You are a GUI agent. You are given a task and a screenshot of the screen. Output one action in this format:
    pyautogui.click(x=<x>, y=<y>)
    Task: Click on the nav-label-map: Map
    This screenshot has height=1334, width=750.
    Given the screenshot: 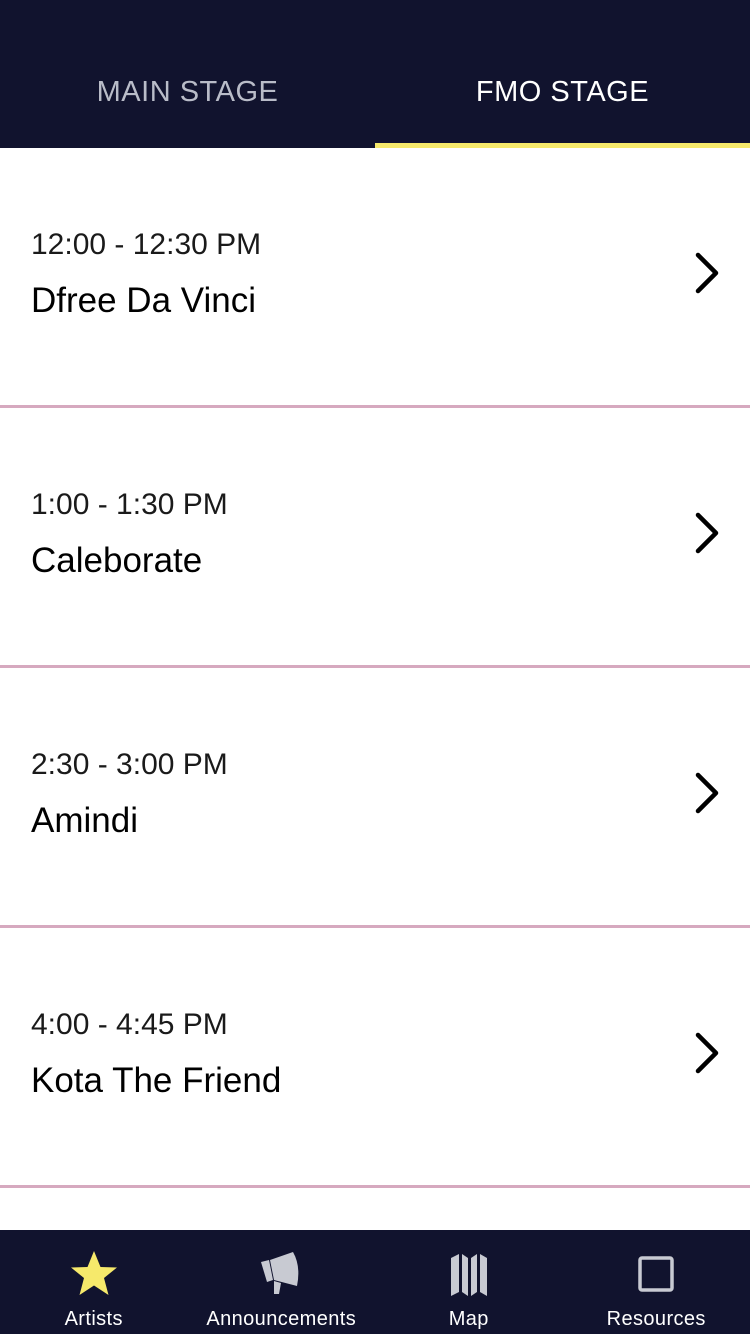 What is the action you would take?
    pyautogui.click(x=468, y=1319)
    